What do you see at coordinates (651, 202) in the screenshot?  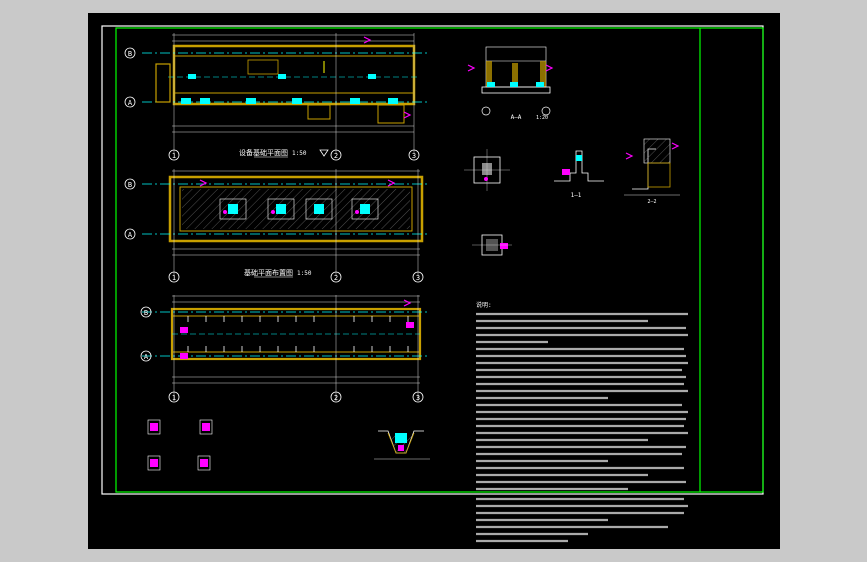 I see `section-title: 2—2` at bounding box center [651, 202].